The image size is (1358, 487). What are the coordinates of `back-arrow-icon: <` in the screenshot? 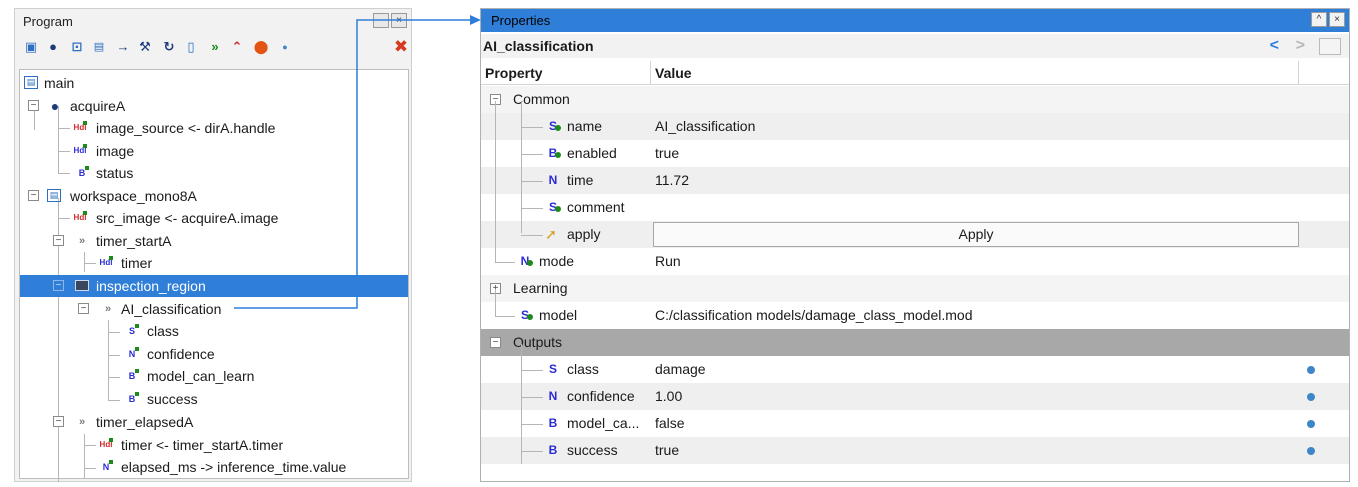 It's located at (1274, 46).